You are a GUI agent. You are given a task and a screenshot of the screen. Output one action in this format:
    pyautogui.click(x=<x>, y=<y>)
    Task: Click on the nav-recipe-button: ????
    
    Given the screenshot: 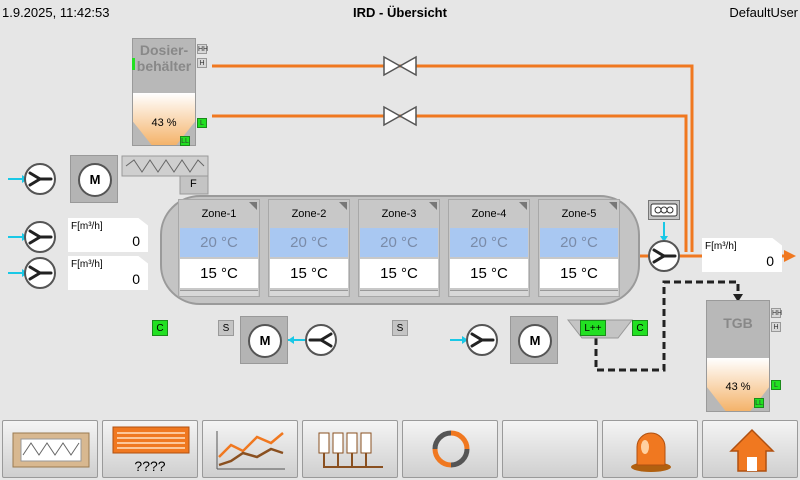 What is the action you would take?
    pyautogui.click(x=150, y=449)
    